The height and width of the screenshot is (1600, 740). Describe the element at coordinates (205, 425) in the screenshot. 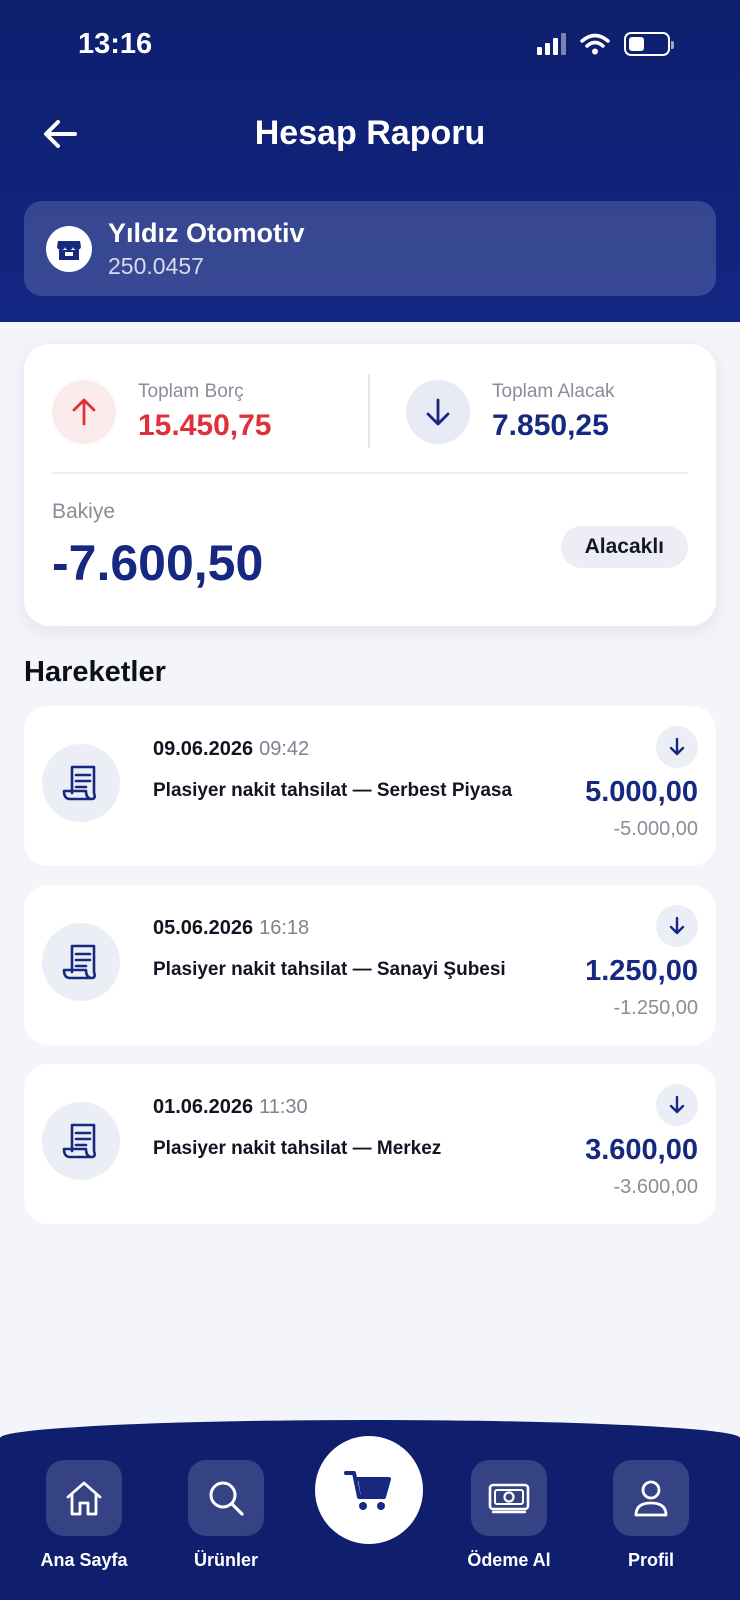

I see `total-debt-value: 15.450,75` at that location.